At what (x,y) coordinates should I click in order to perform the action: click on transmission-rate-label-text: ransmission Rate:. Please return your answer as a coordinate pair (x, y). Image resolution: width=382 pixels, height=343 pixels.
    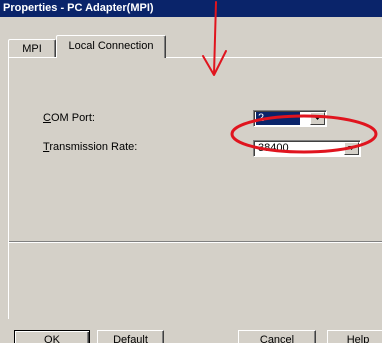
    Looking at the image, I should click on (93, 147).